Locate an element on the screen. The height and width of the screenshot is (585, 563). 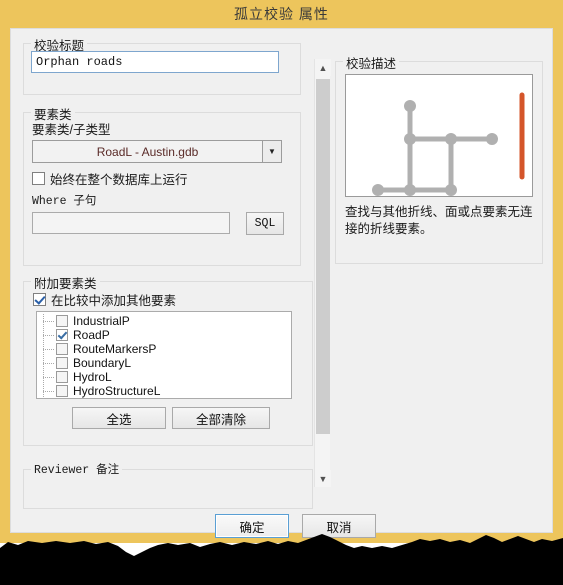
sql-button: SQL is located at coordinates (265, 223).